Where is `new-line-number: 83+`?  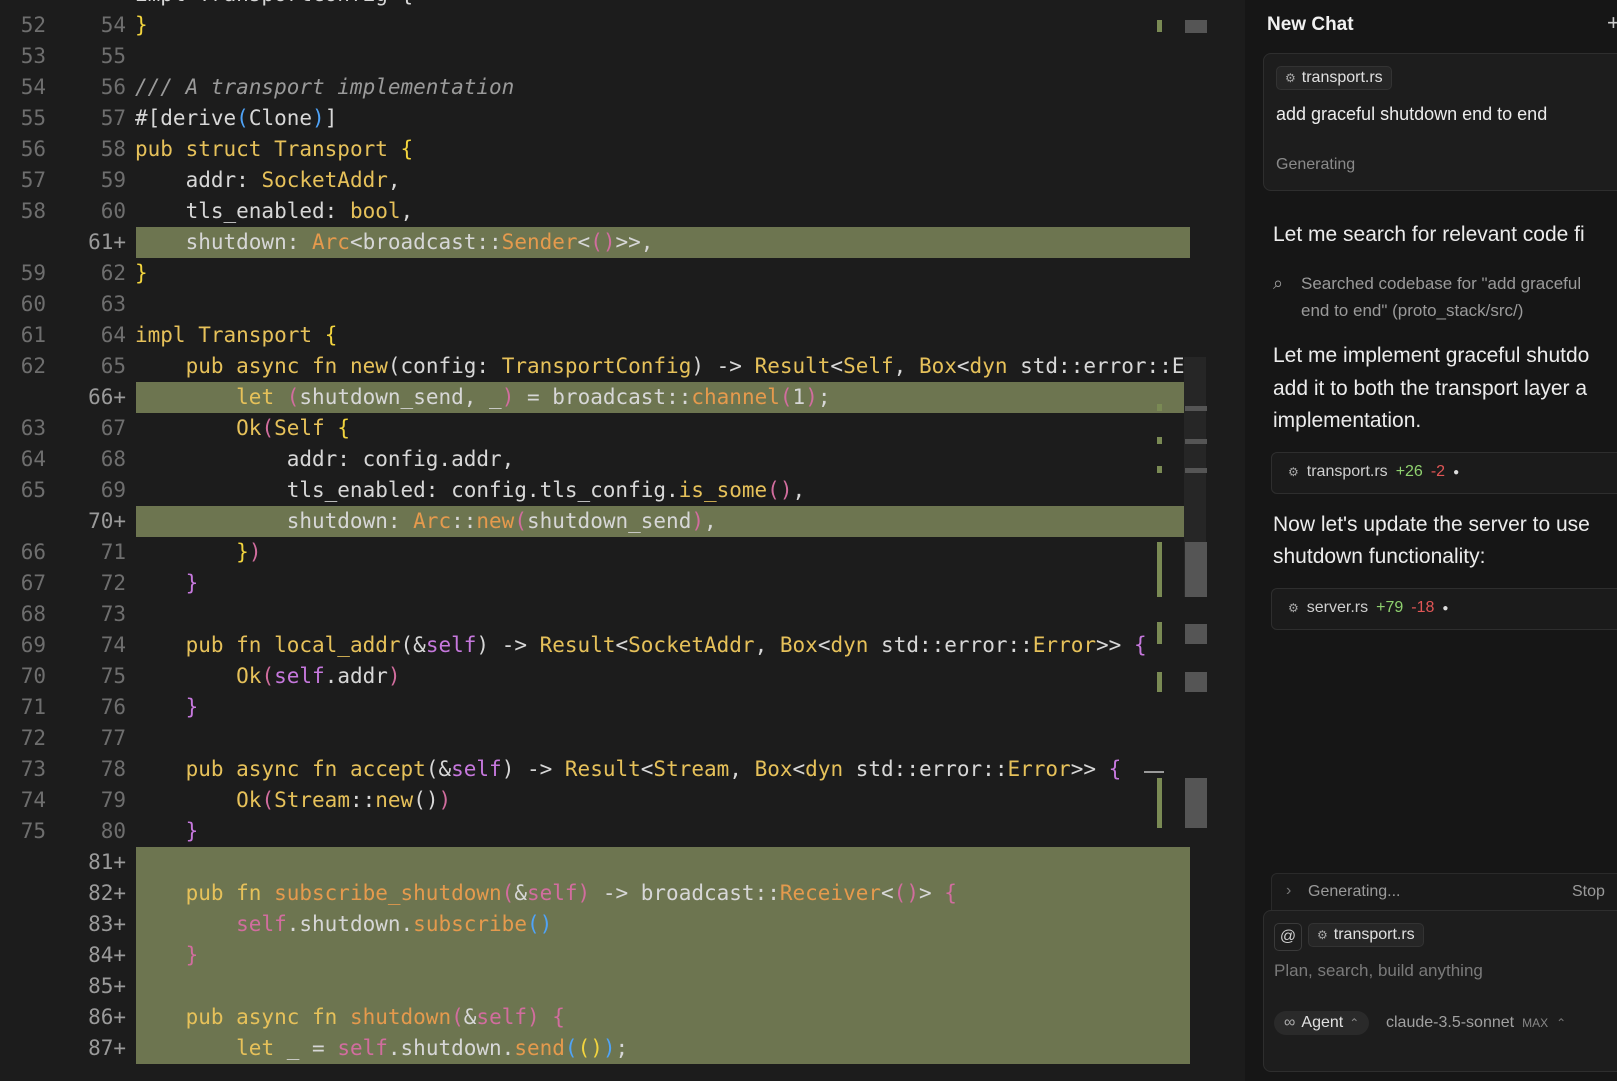
new-line-number: 83+ is located at coordinates (107, 924).